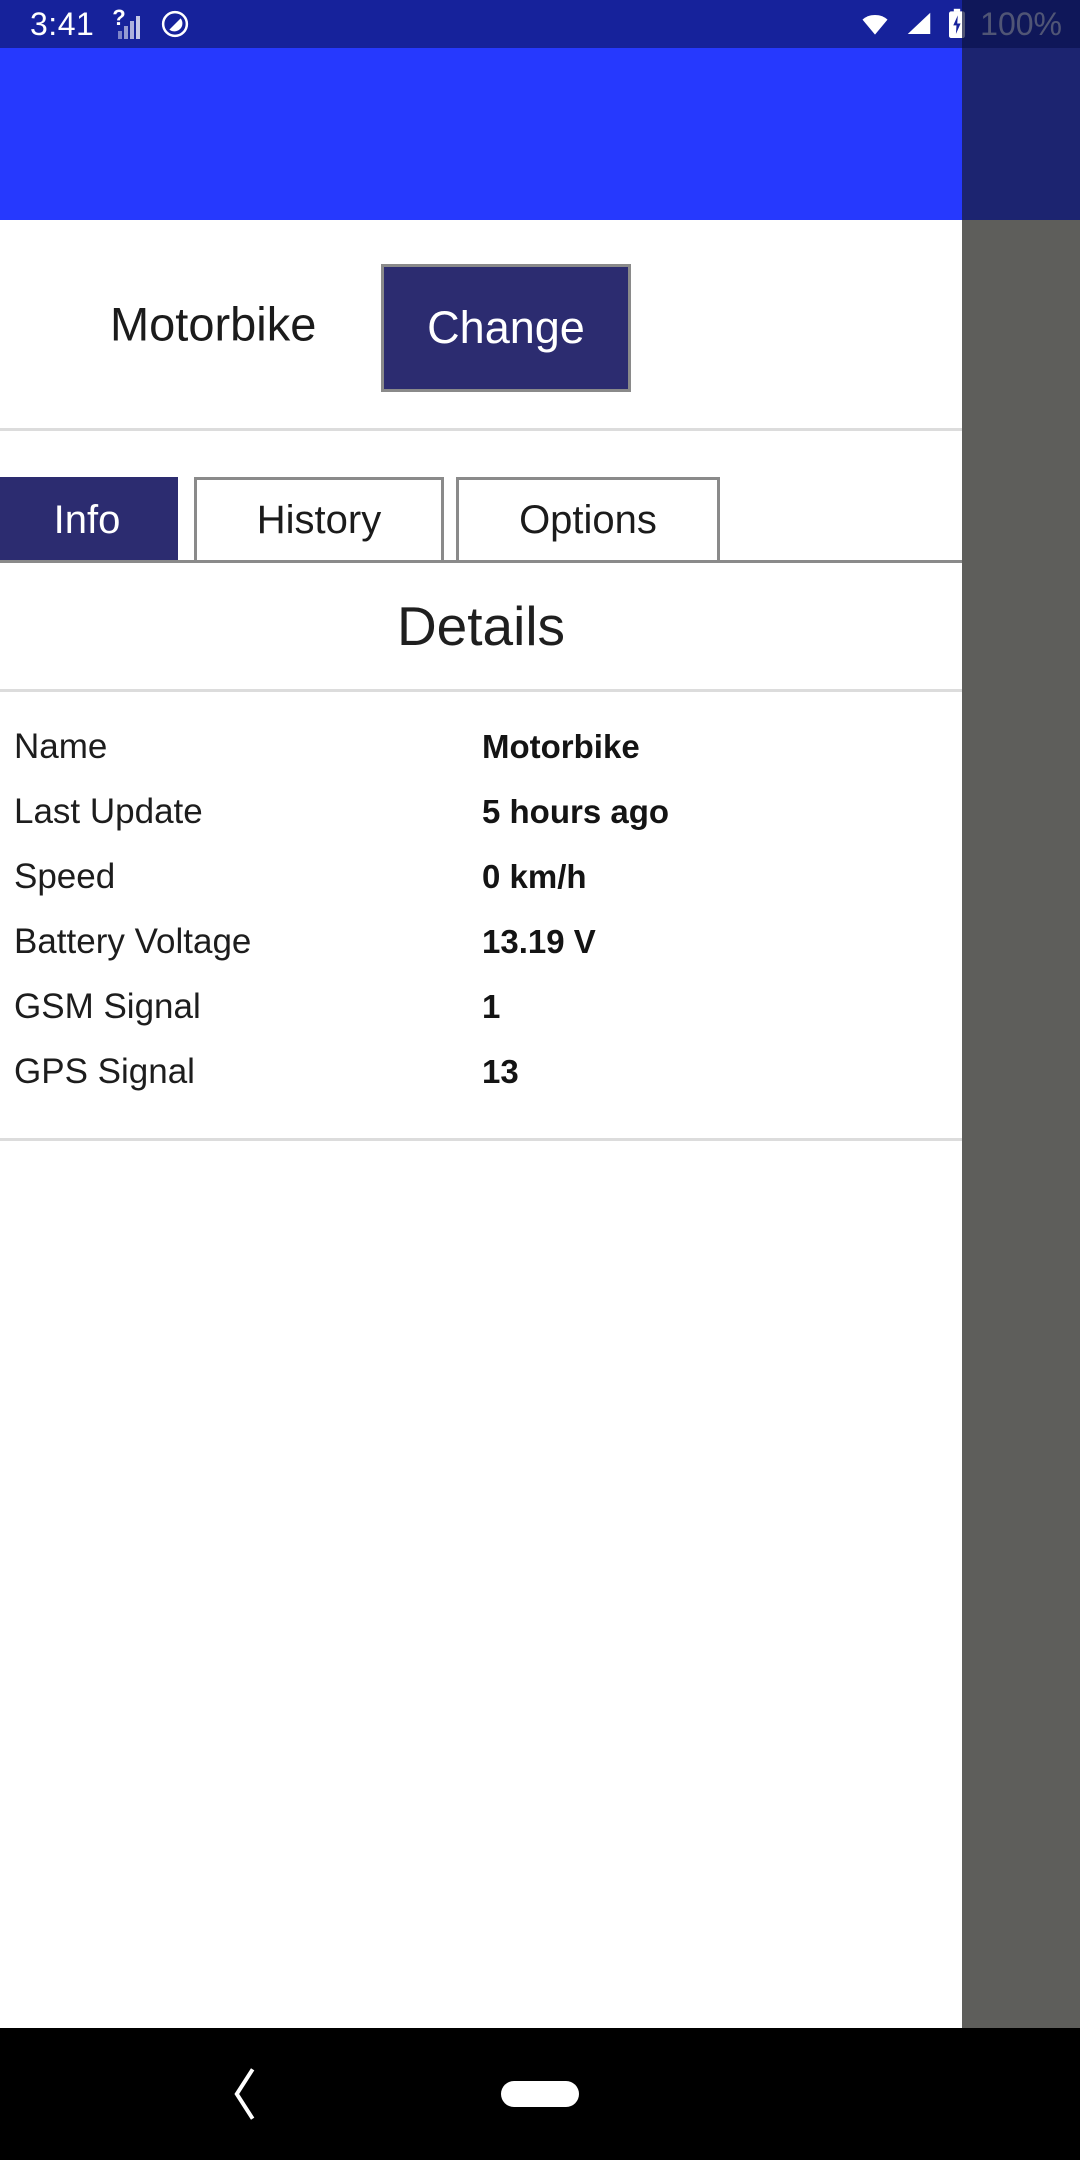 This screenshot has height=2160, width=1080. Describe the element at coordinates (175, 24) in the screenshot. I see `do-not-disturb-icon` at that location.